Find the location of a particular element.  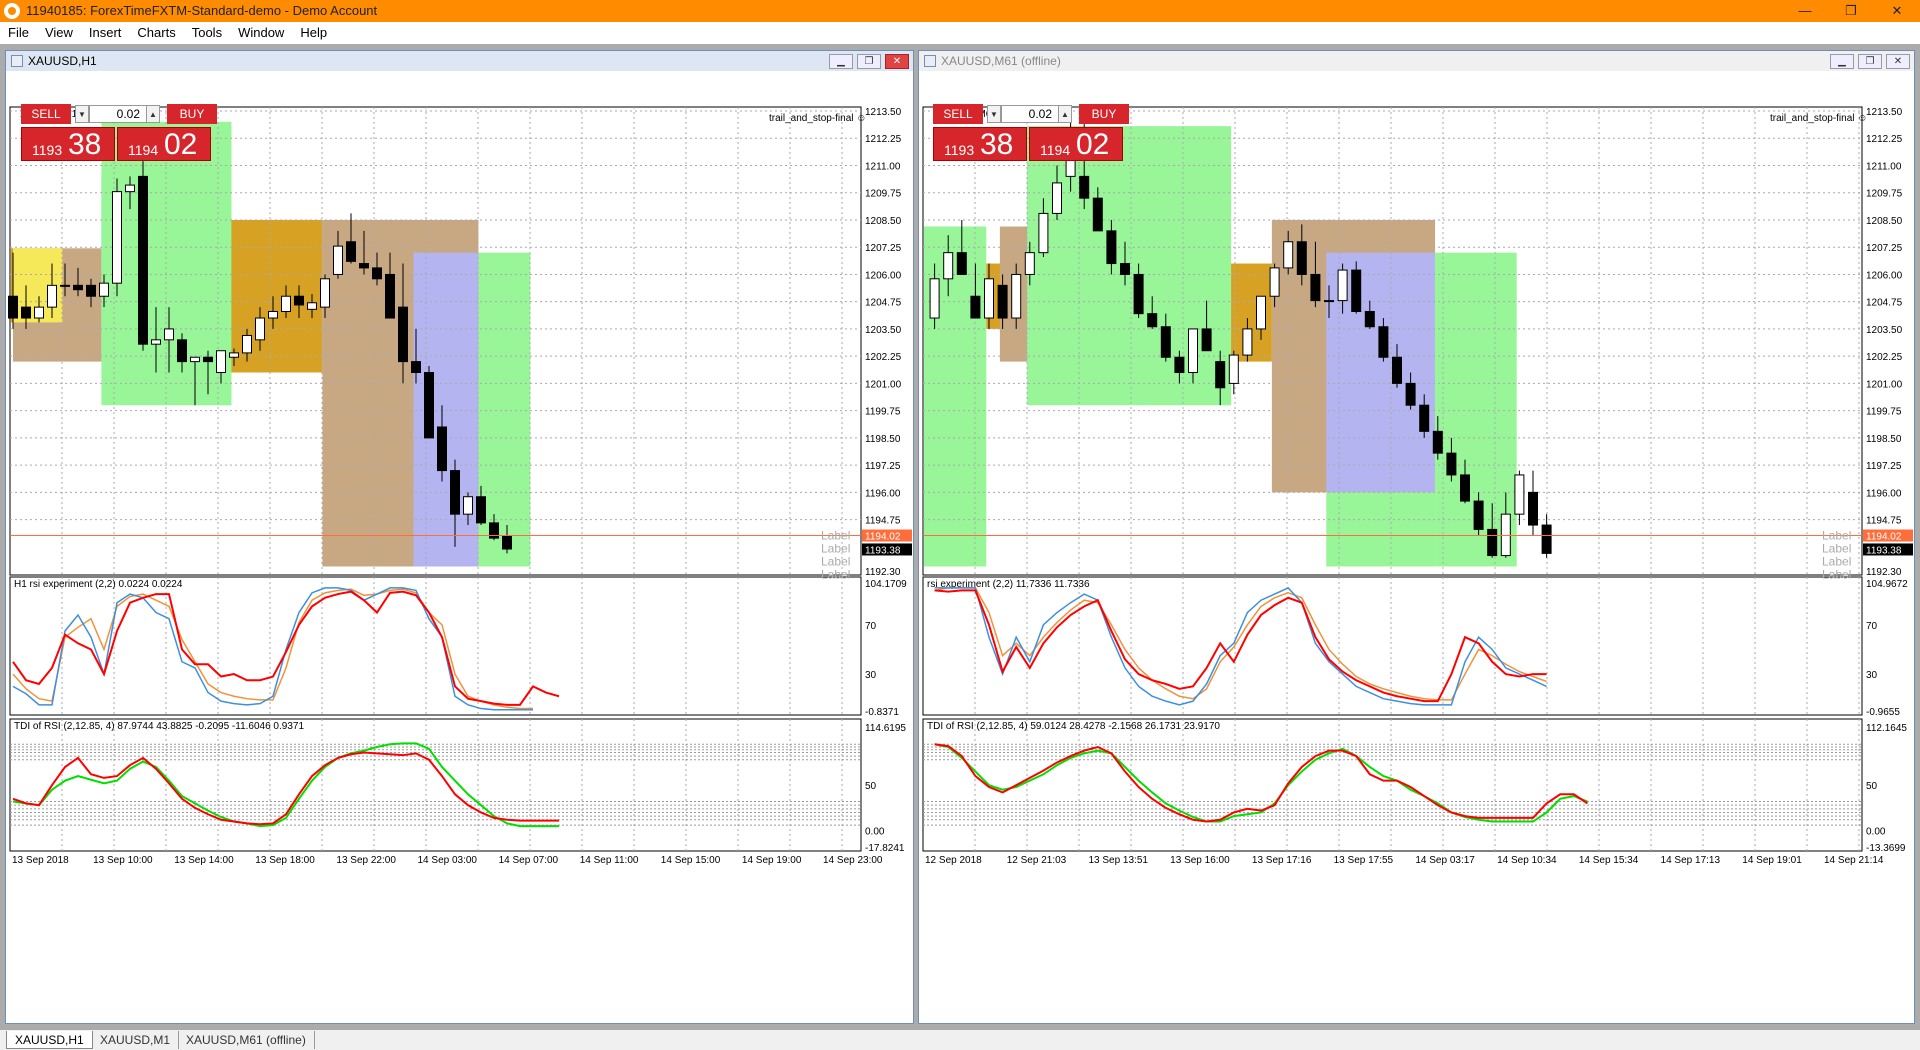

time-axis-label: 12 Sep 21:03 is located at coordinates (1037, 860).